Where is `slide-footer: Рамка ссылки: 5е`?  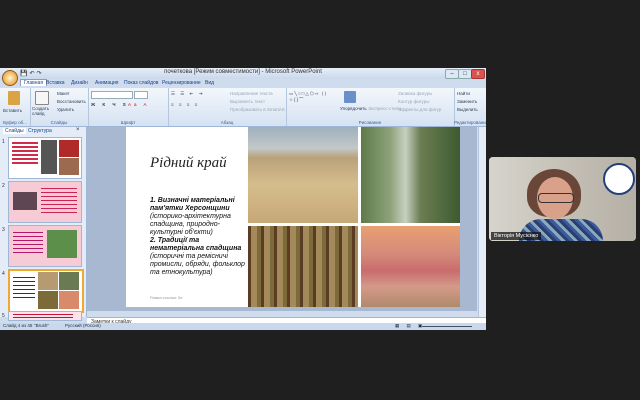 slide-footer: Рамка ссылки: 5е is located at coordinates (166, 297).